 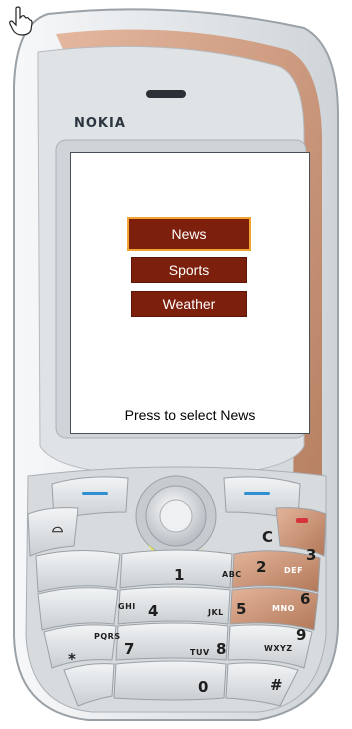 What do you see at coordinates (221, 649) in the screenshot?
I see `key-8: 8` at bounding box center [221, 649].